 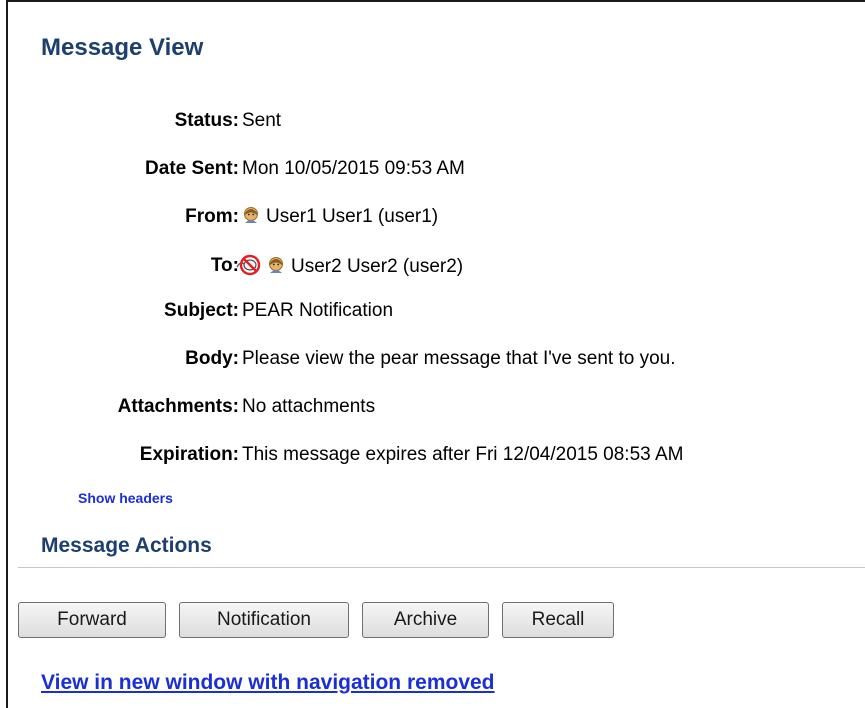 What do you see at coordinates (212, 216) in the screenshot?
I see `from-label: From:` at bounding box center [212, 216].